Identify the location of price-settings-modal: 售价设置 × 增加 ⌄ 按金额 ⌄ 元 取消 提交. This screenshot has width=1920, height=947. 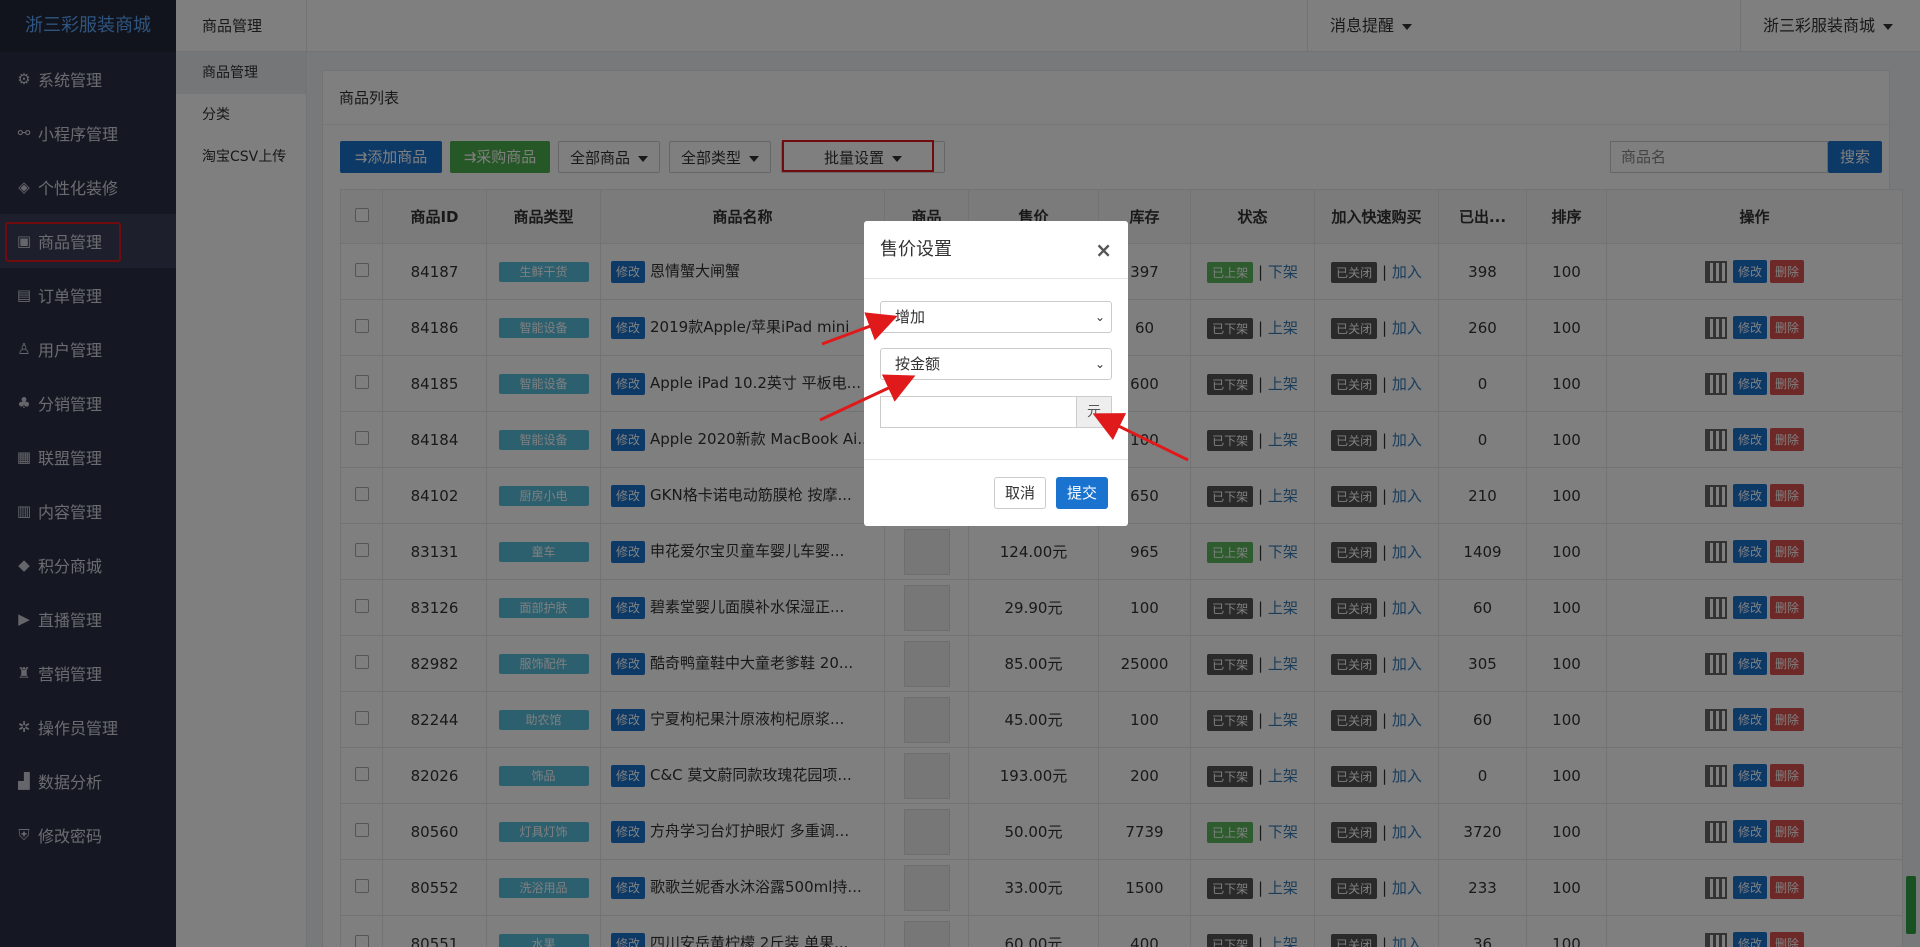
(996, 373).